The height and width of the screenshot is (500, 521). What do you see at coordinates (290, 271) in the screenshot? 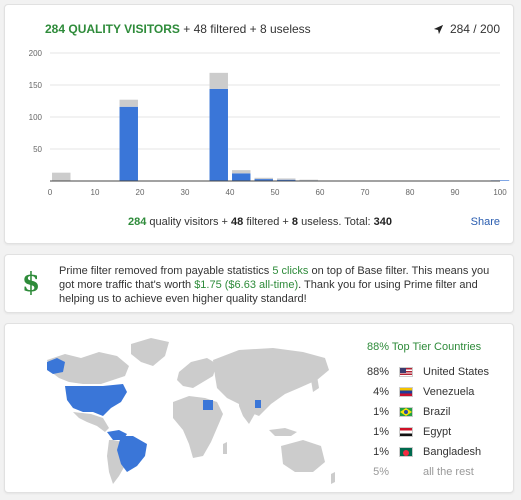
I see `prime-clicks: 5 clicks` at bounding box center [290, 271].